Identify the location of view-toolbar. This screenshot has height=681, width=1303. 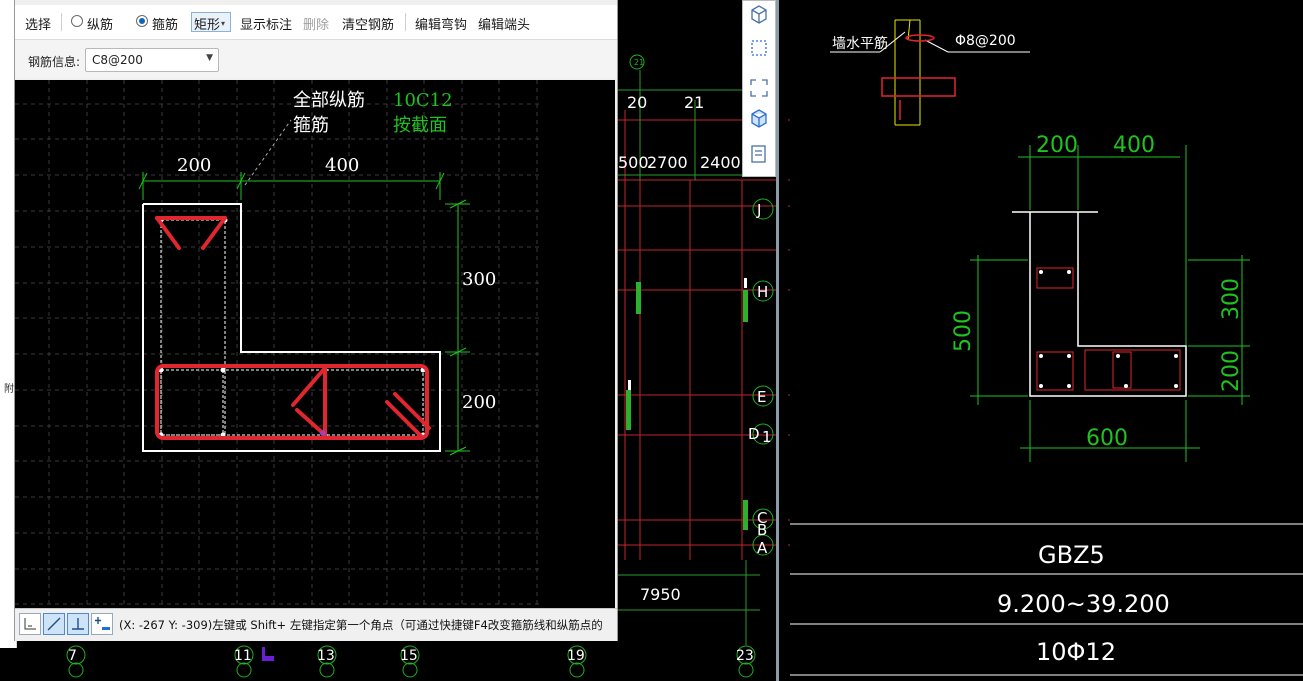
(759, 88).